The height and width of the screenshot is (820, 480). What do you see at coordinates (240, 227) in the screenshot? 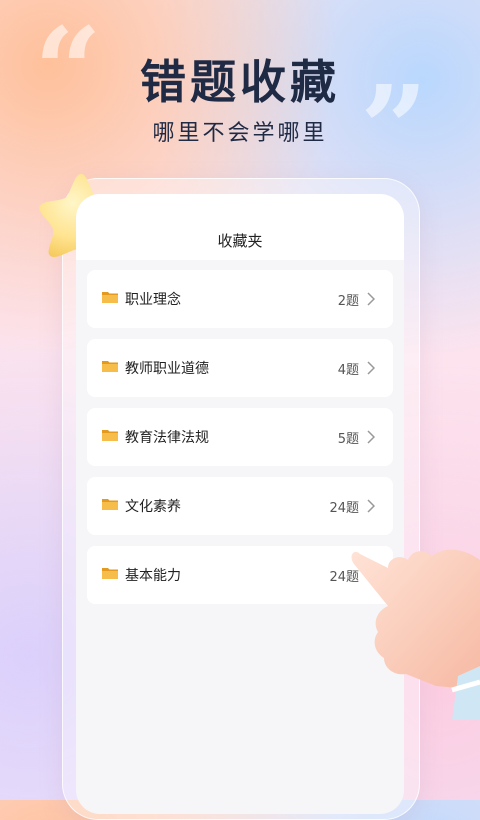
I see `screen-title: 收藏夹` at bounding box center [240, 227].